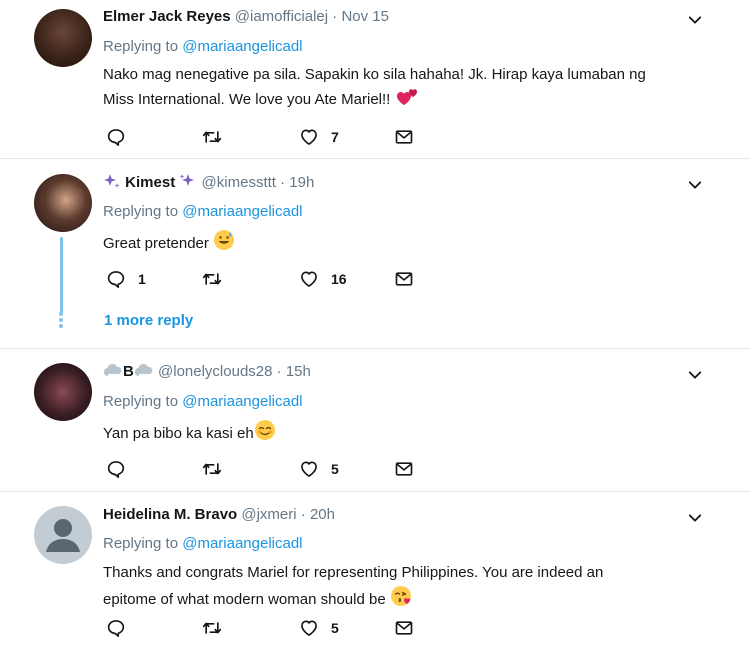 The width and height of the screenshot is (750, 651). I want to click on thread-line, so click(61, 275).